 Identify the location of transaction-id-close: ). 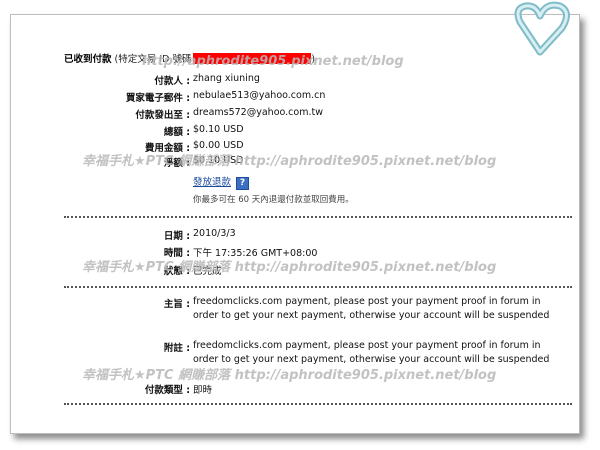
(313, 59).